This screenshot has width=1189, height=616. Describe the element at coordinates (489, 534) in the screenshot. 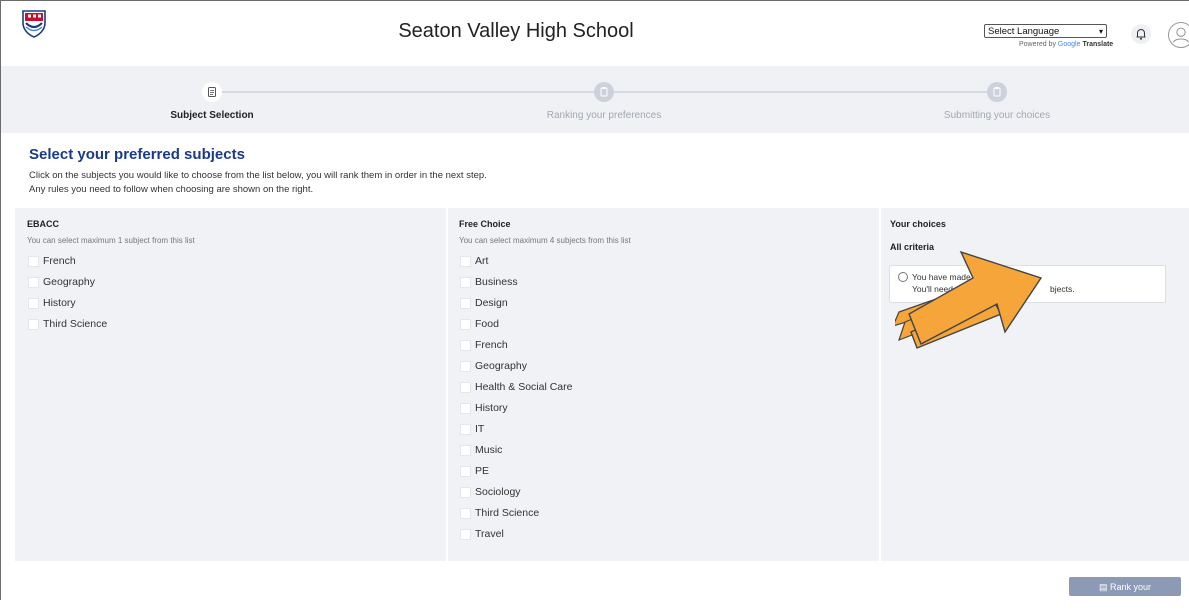

I see `free-subject-travel: Travel` at that location.